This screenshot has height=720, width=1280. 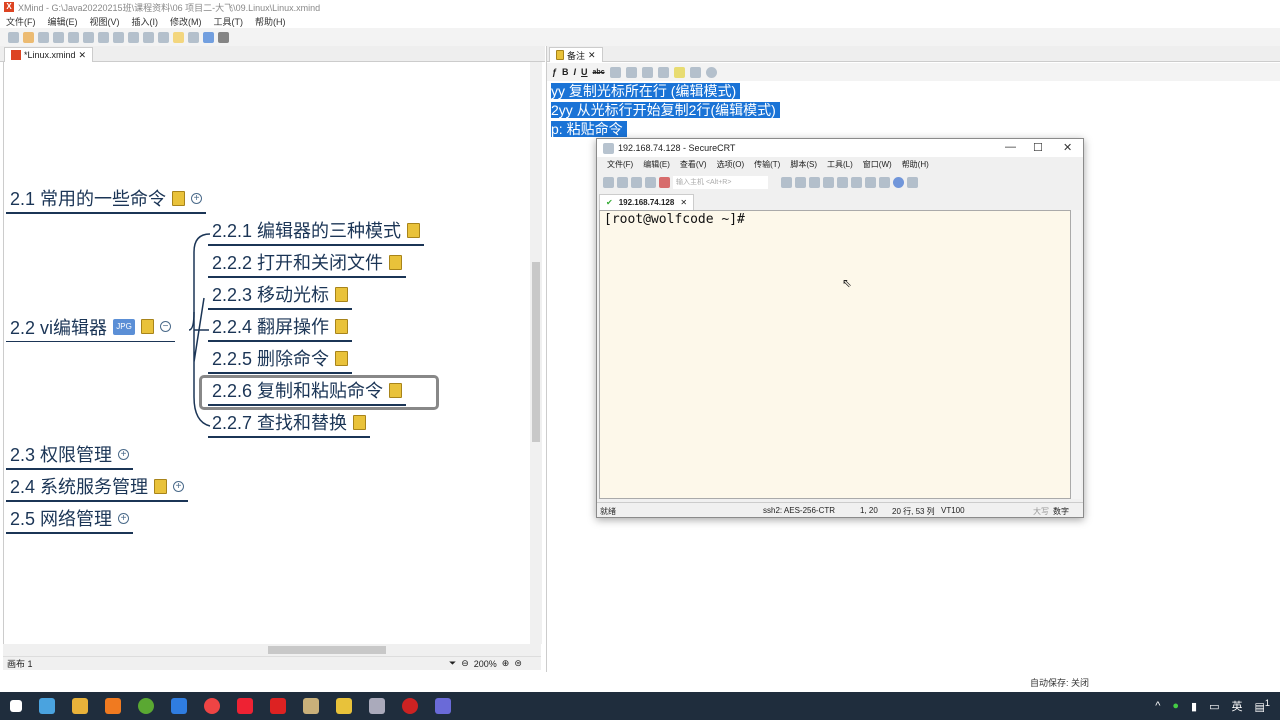 I want to click on network-icon: ▭, so click(x=1214, y=706).